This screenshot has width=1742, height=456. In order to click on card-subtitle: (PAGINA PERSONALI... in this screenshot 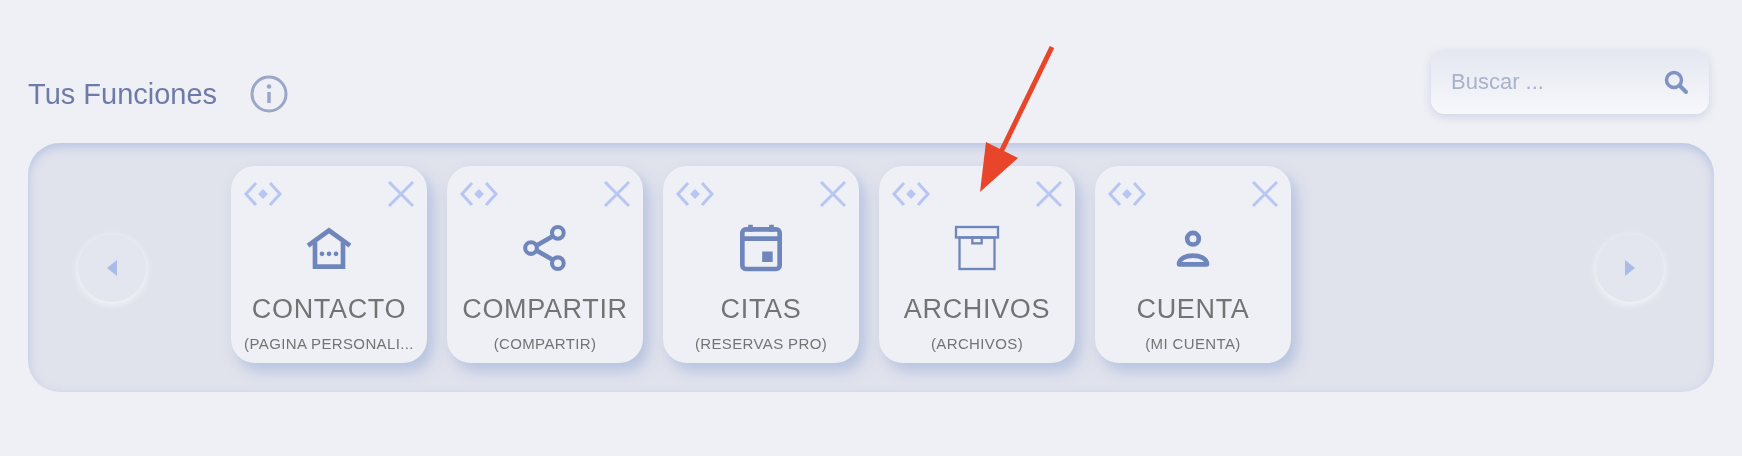, I will do `click(329, 343)`.